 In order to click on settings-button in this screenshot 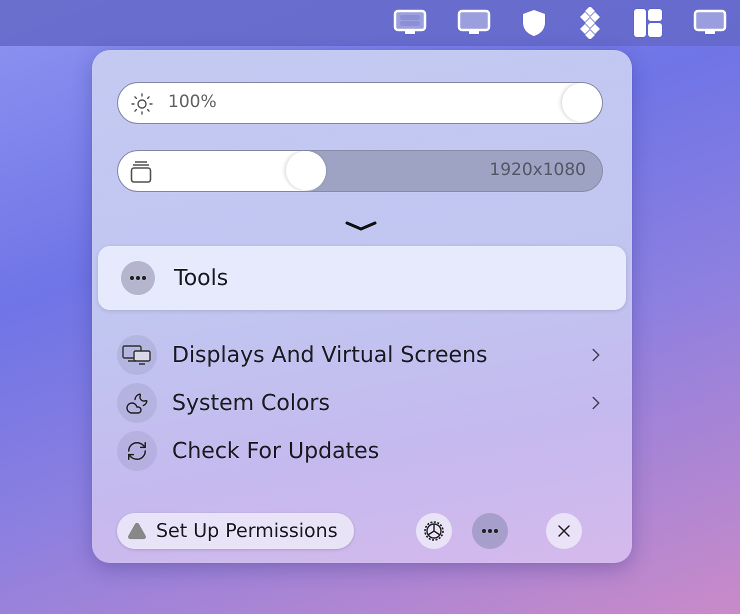, I will do `click(434, 531)`.